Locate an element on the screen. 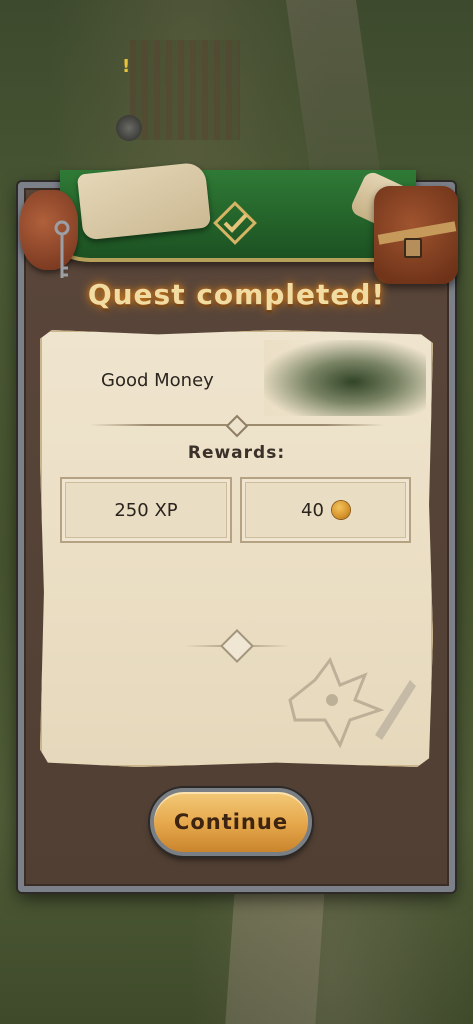  background-field is located at coordinates (185, 90).